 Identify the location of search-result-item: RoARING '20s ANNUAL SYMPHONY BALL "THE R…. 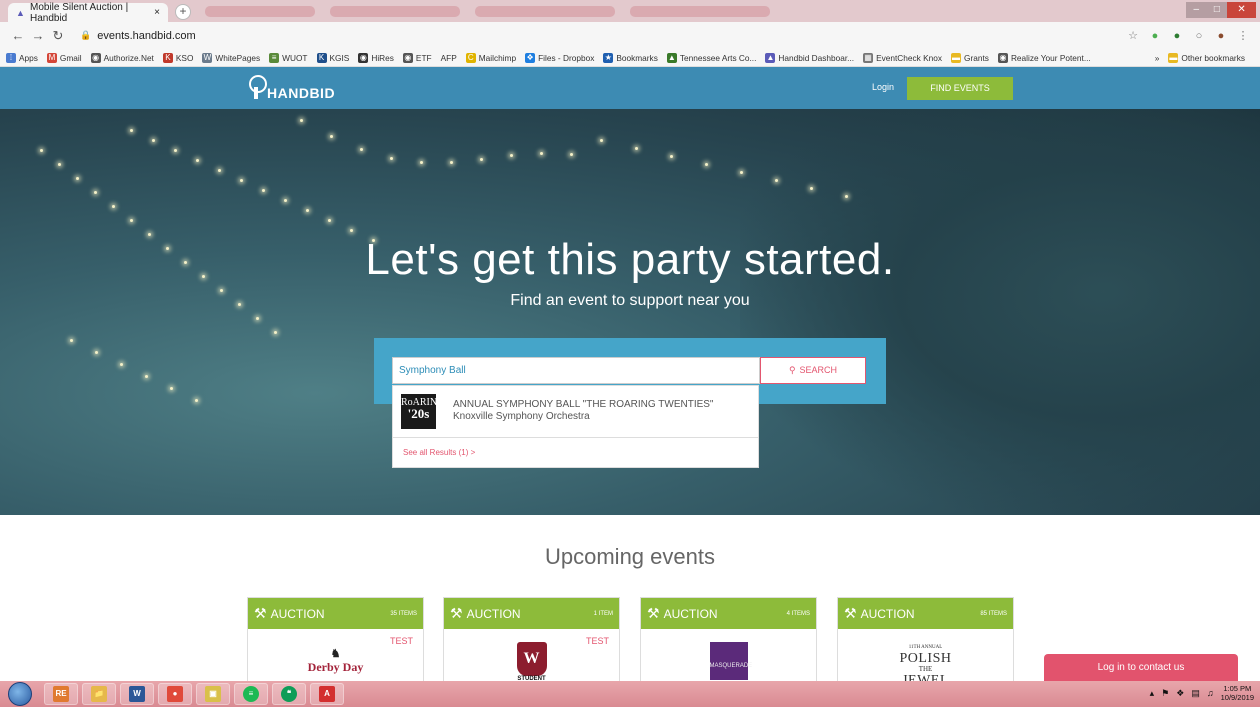
(575, 412).